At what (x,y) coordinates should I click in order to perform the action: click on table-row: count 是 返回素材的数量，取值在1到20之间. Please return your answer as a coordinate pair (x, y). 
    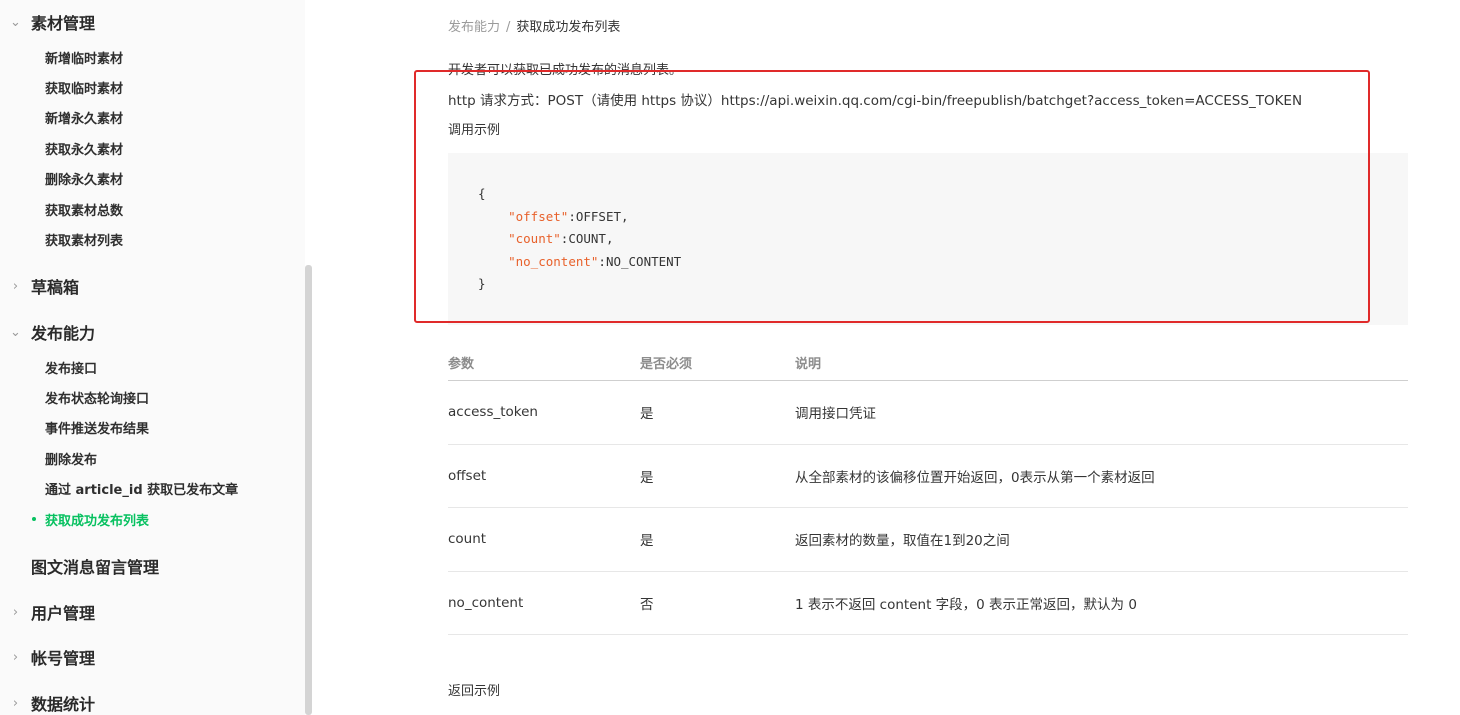
    Looking at the image, I should click on (928, 540).